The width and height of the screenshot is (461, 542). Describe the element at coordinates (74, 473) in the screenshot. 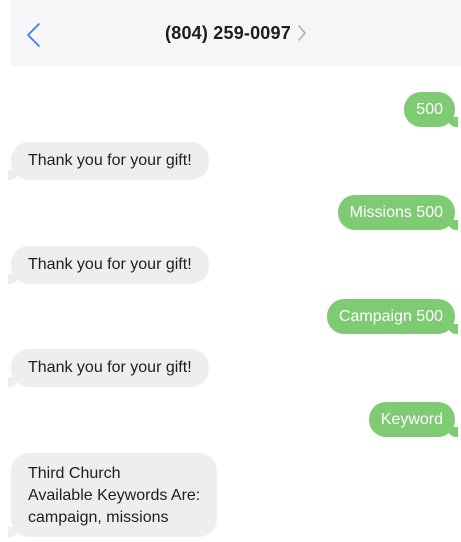

I see `received-message-line: Third Church` at that location.